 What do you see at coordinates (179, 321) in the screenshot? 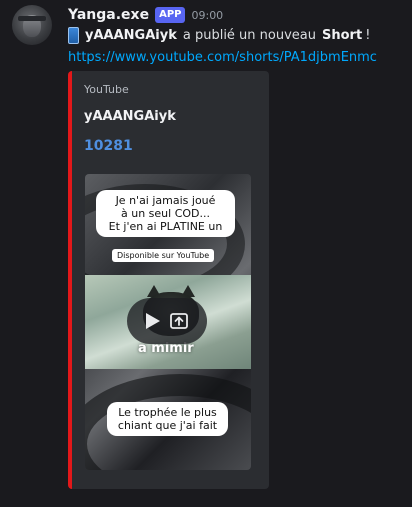
I see `open-external-icon` at bounding box center [179, 321].